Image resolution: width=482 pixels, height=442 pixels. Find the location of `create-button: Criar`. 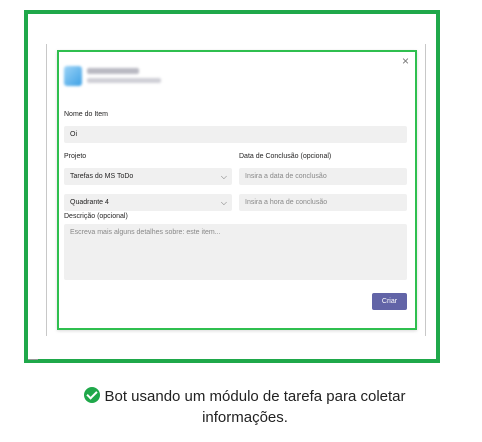

create-button: Criar is located at coordinates (389, 301).